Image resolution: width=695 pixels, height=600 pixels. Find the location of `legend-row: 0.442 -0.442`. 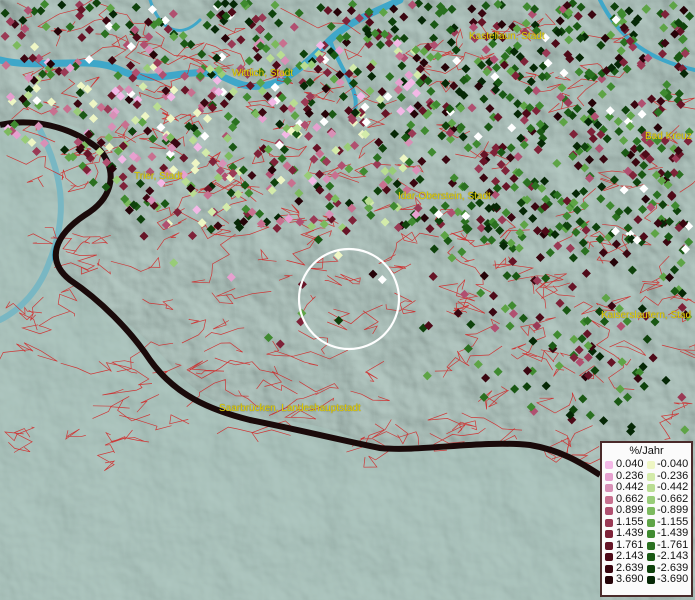

legend-row: 0.442 -0.442 is located at coordinates (646, 487).